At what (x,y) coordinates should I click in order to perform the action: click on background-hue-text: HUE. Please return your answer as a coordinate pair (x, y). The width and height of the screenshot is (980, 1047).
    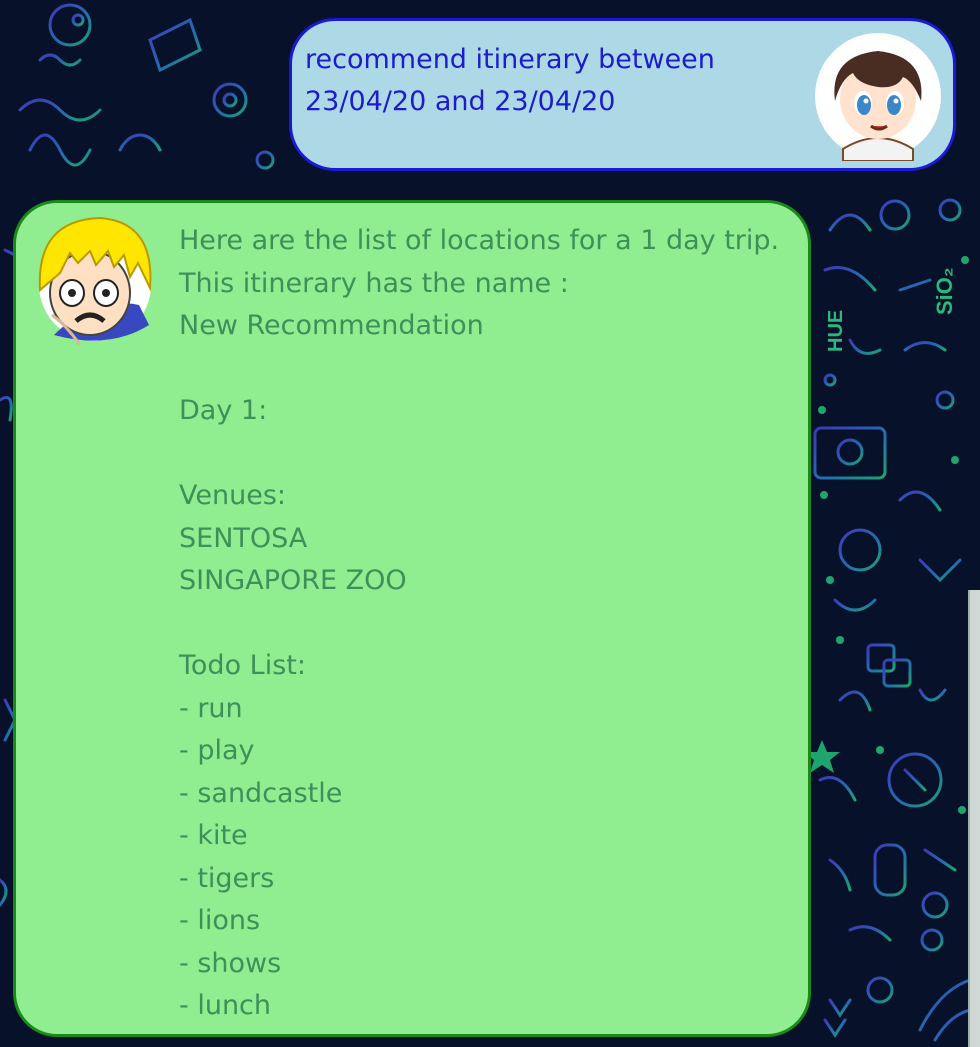
    Looking at the image, I should click on (836, 331).